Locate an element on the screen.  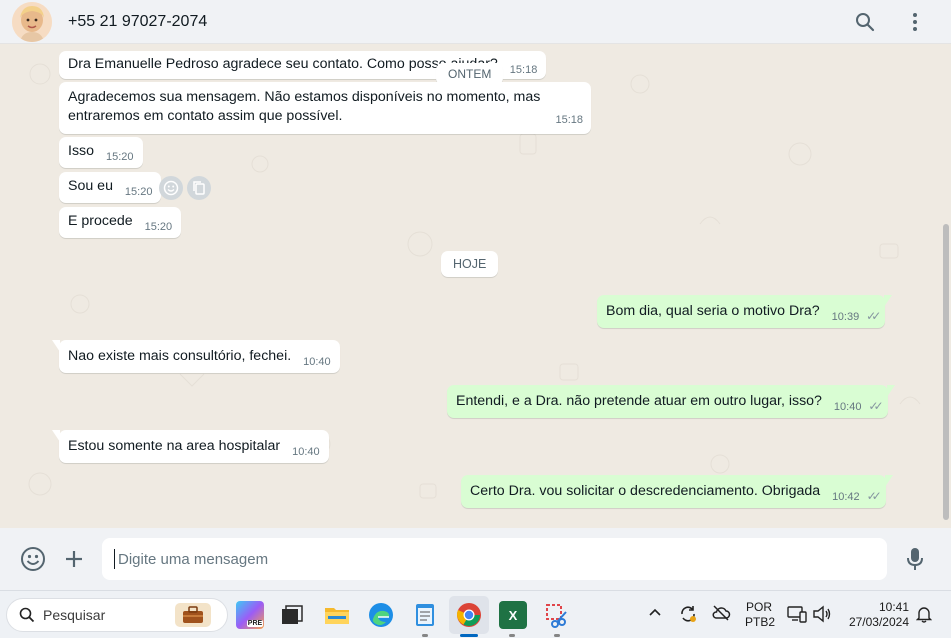
chrome-active-indicator is located at coordinates (469, 635).